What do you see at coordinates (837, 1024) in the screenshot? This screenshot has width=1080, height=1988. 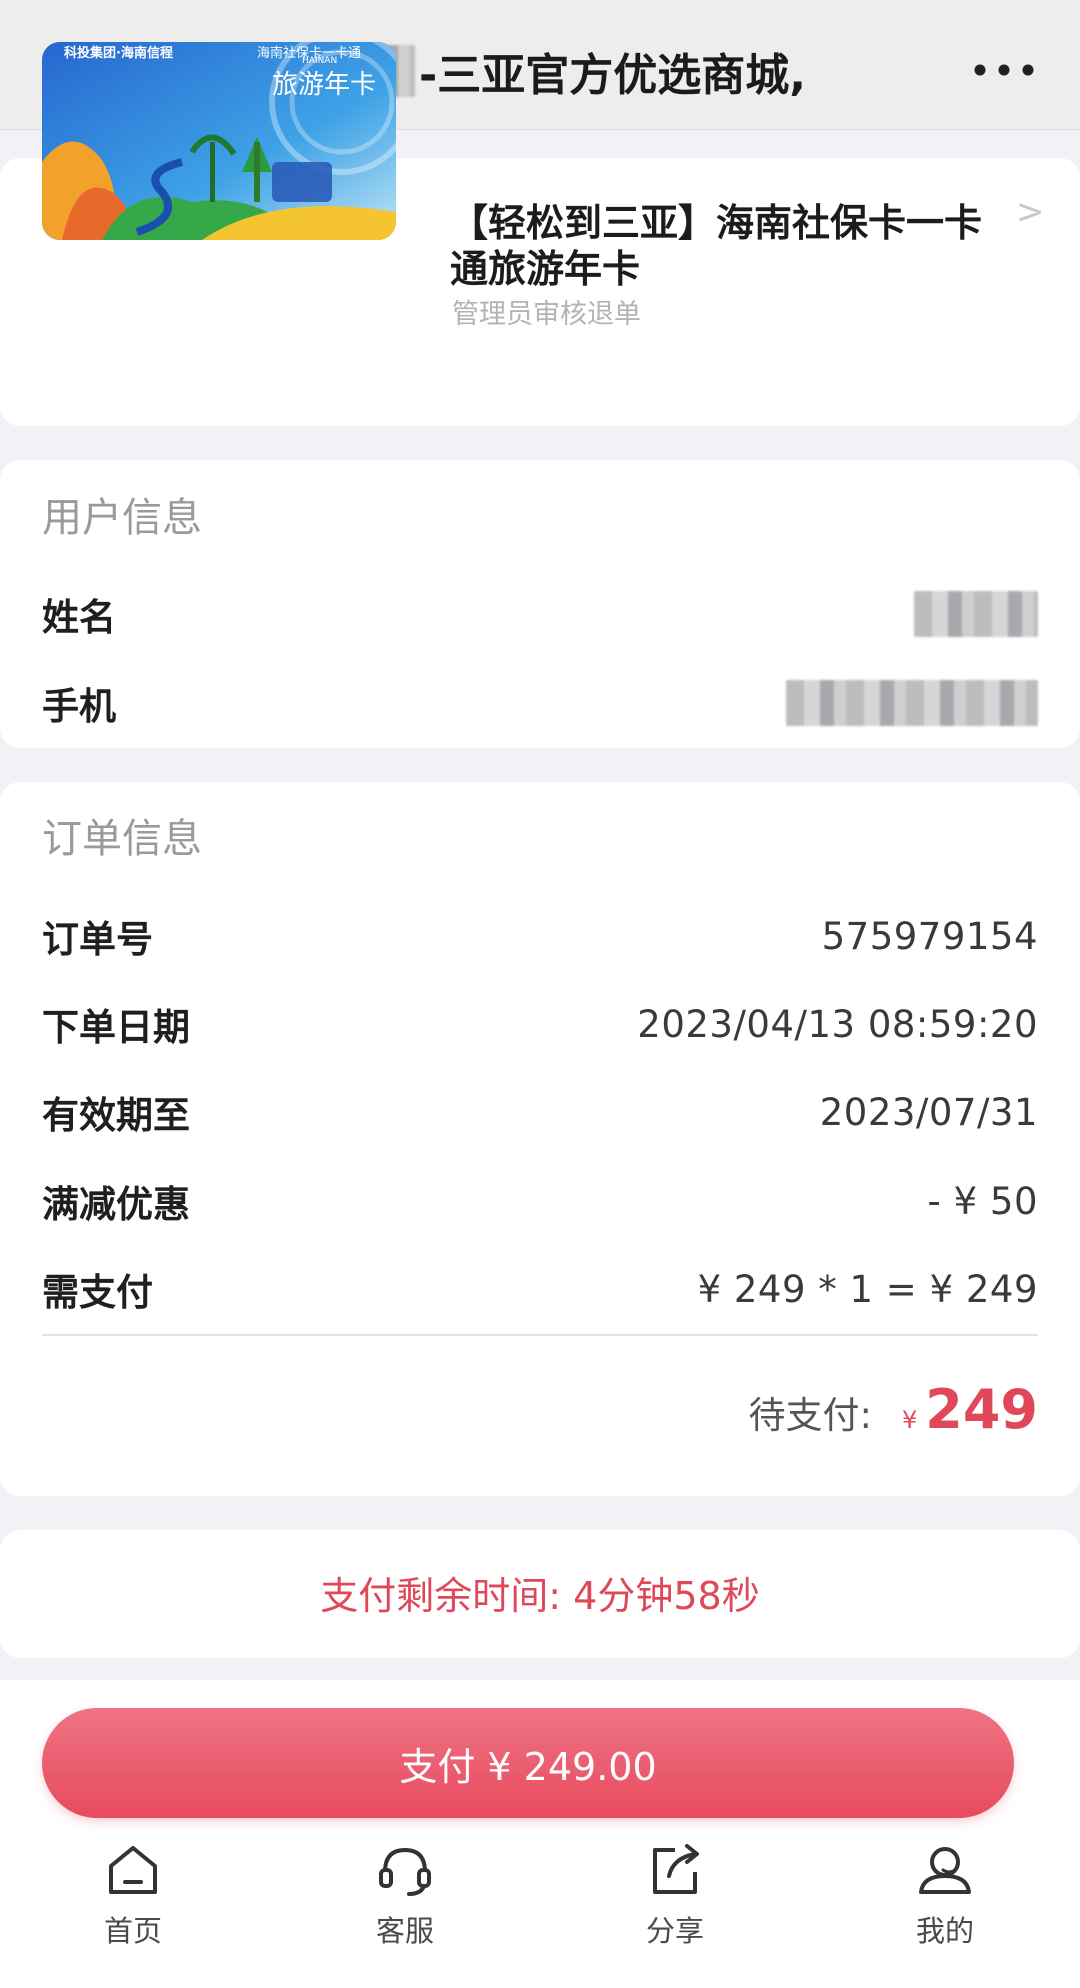 I see `order-date-value: 2023/04/13 08:59:20` at bounding box center [837, 1024].